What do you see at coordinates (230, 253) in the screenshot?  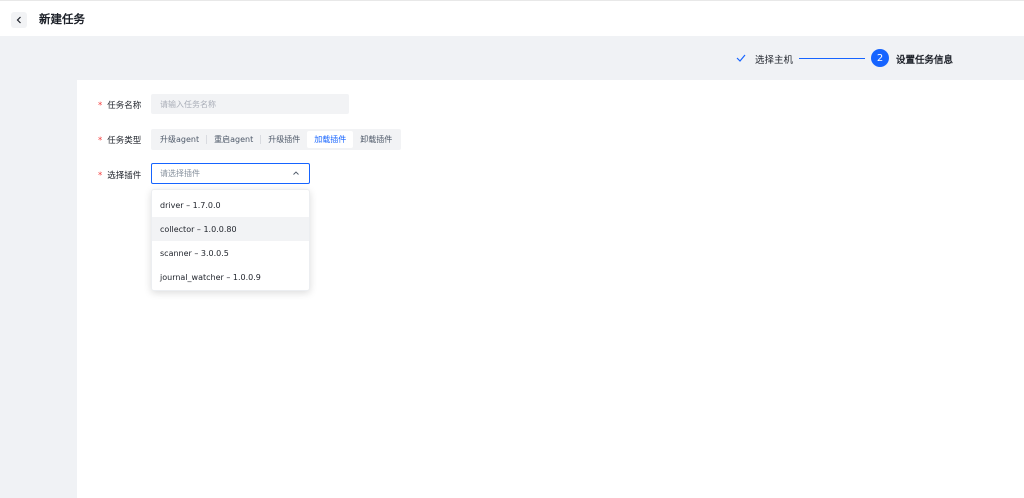 I see `plugin-option-scanner: scanner – 3.0.0.5` at bounding box center [230, 253].